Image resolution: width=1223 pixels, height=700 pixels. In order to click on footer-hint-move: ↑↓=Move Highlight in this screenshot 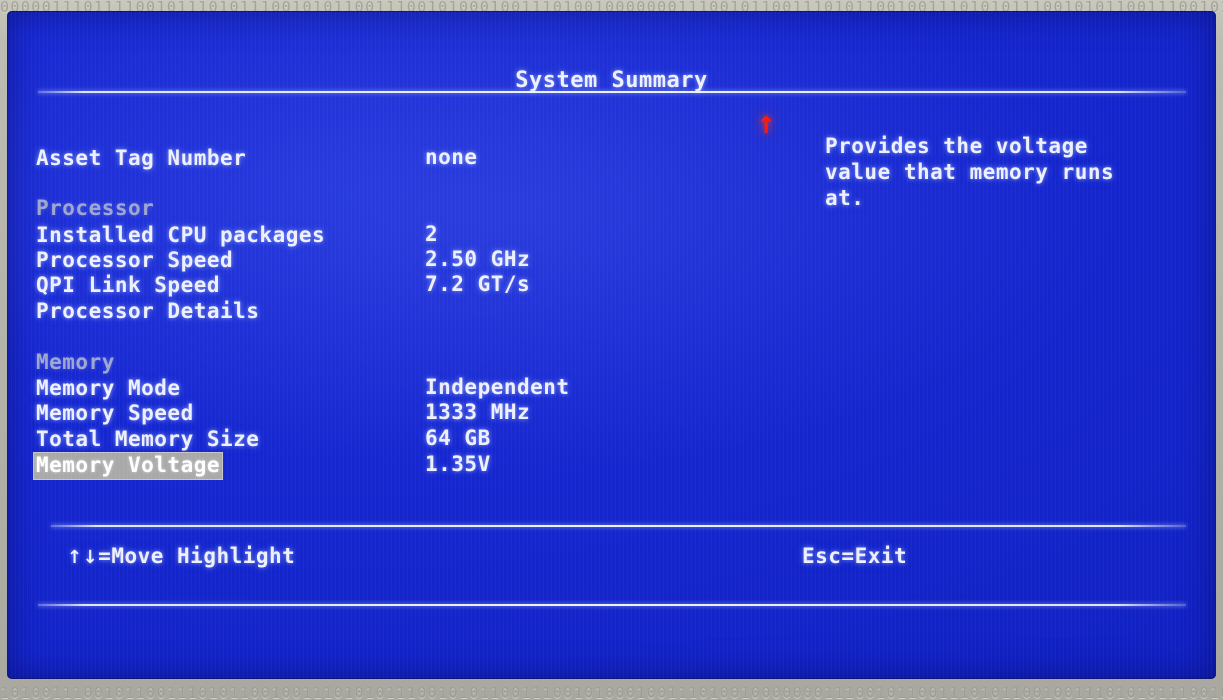, I will do `click(181, 557)`.